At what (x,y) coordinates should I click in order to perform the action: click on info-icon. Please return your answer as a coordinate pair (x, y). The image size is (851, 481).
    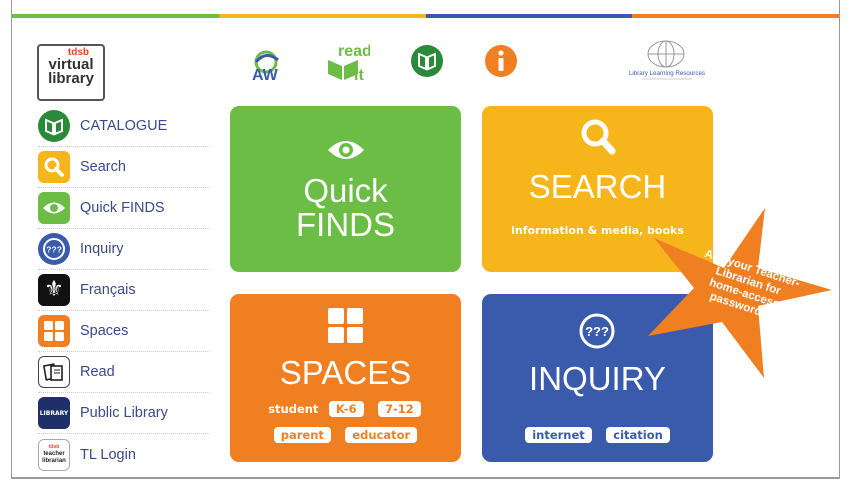
    Looking at the image, I should click on (501, 63).